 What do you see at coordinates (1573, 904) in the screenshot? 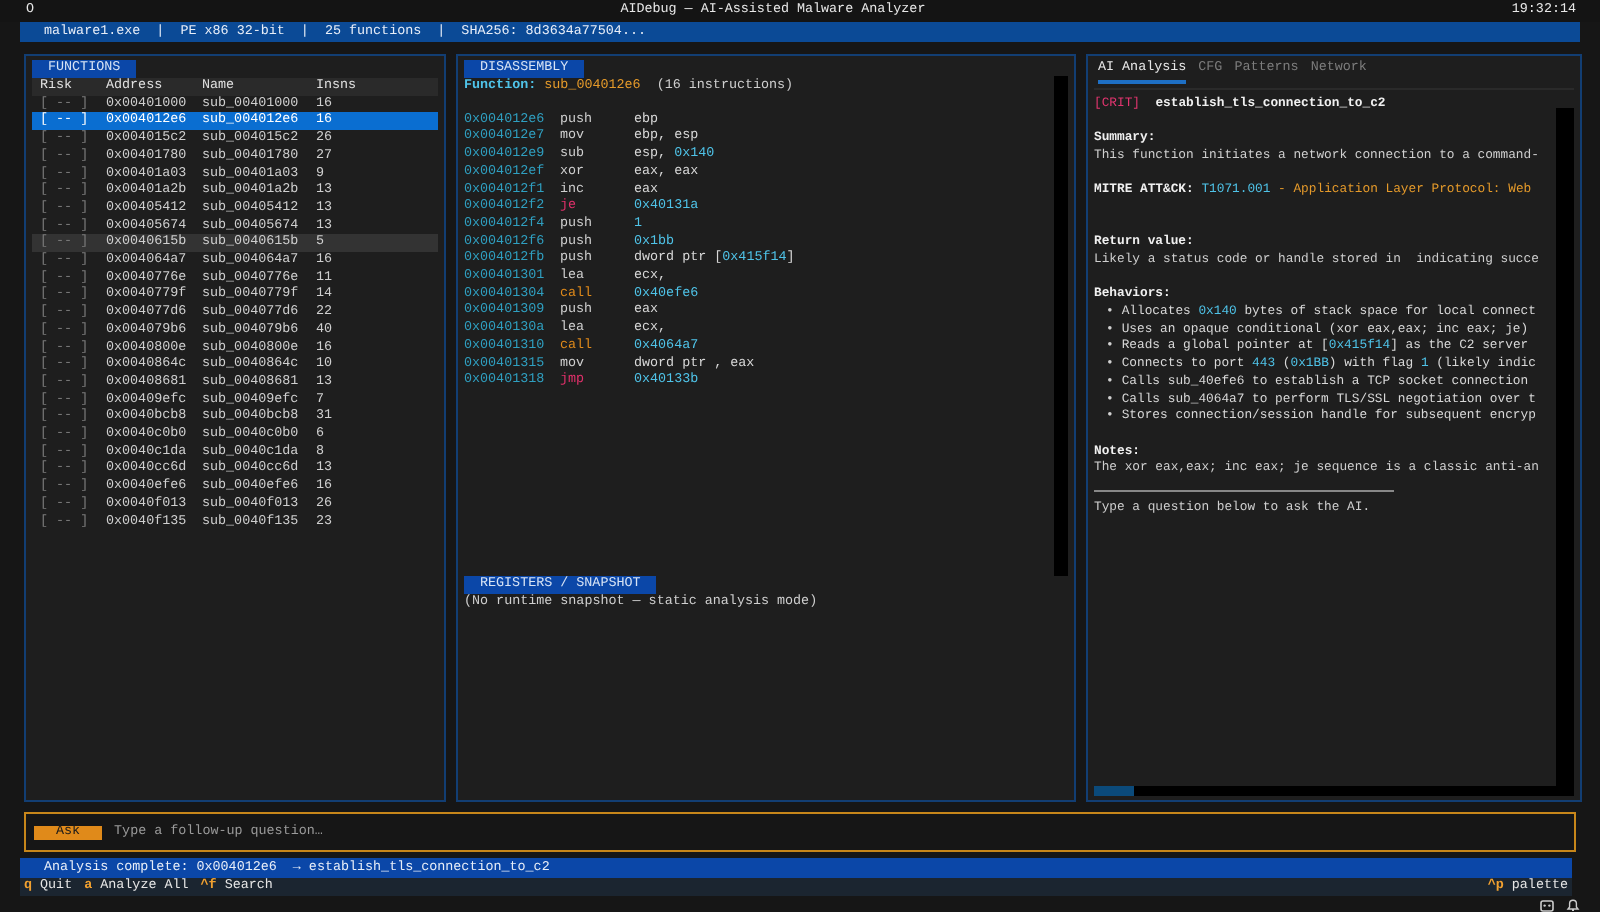
I see `bell-icon` at bounding box center [1573, 904].